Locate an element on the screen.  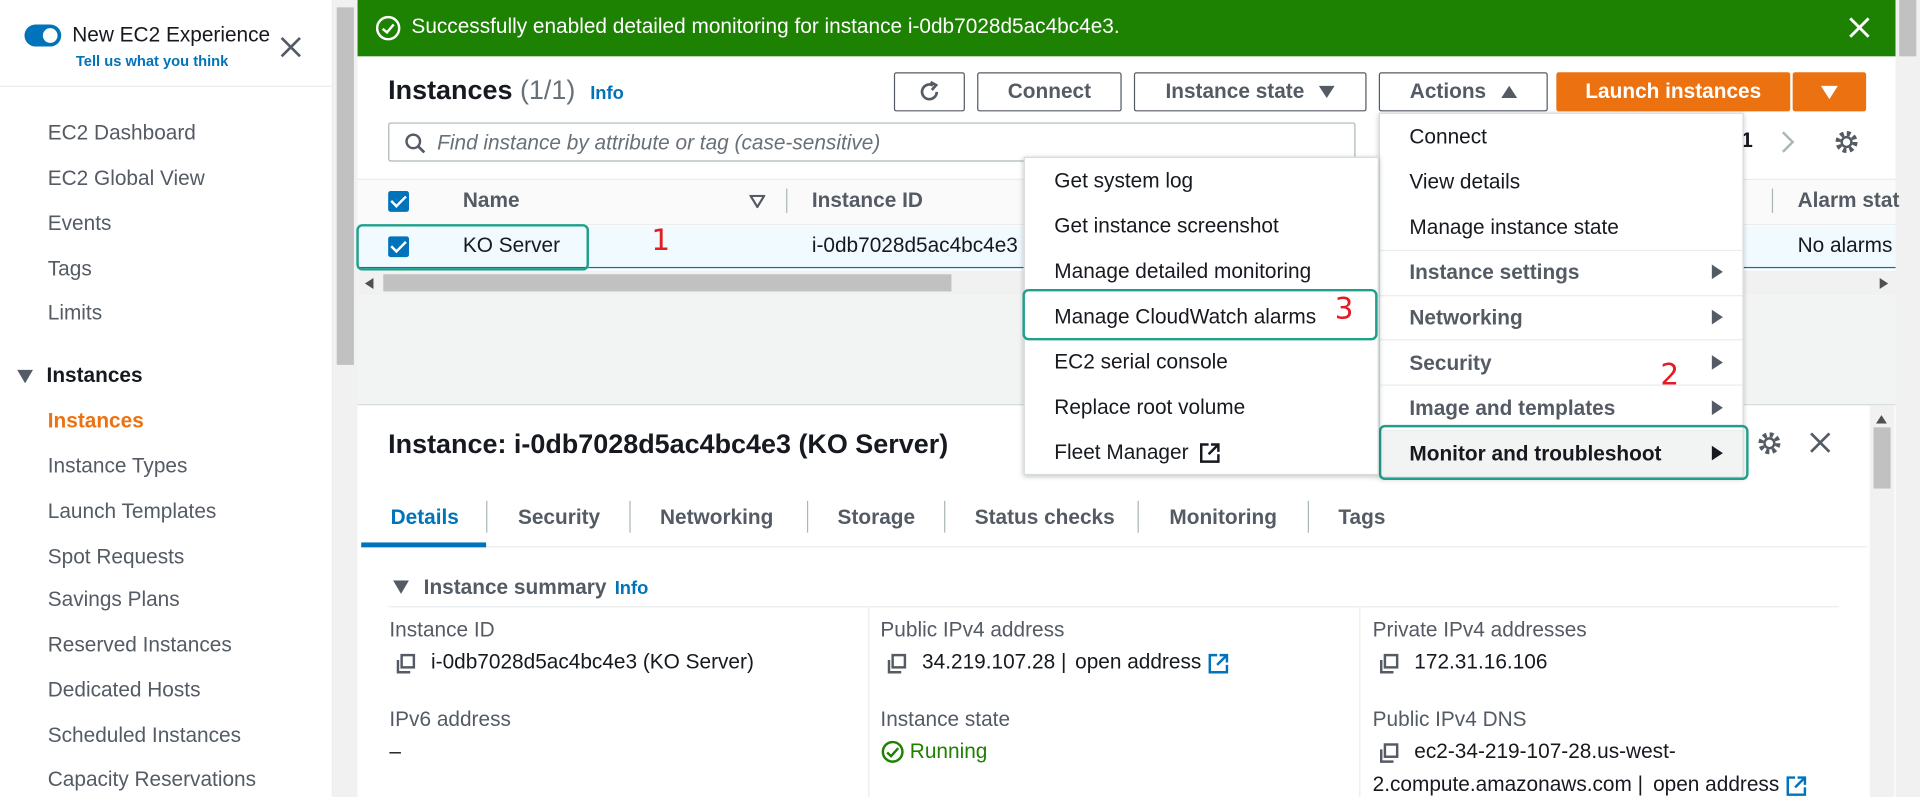
page-scrollbar is located at coordinates (1907, 398).